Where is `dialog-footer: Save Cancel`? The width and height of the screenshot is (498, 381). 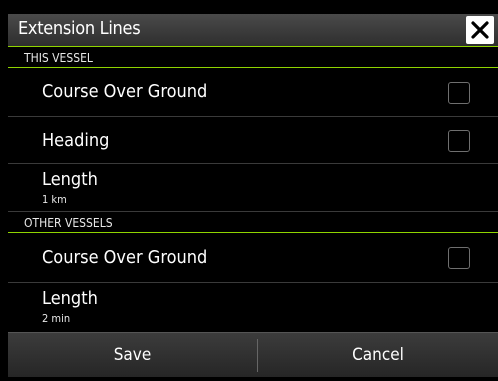 dialog-footer: Save Cancel is located at coordinates (253, 354).